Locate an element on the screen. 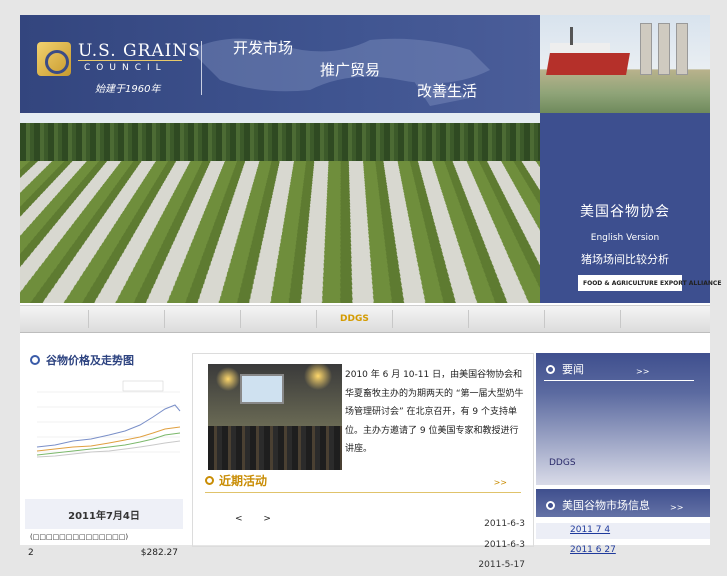  nav-item-ddgs: DDGS is located at coordinates (354, 319).